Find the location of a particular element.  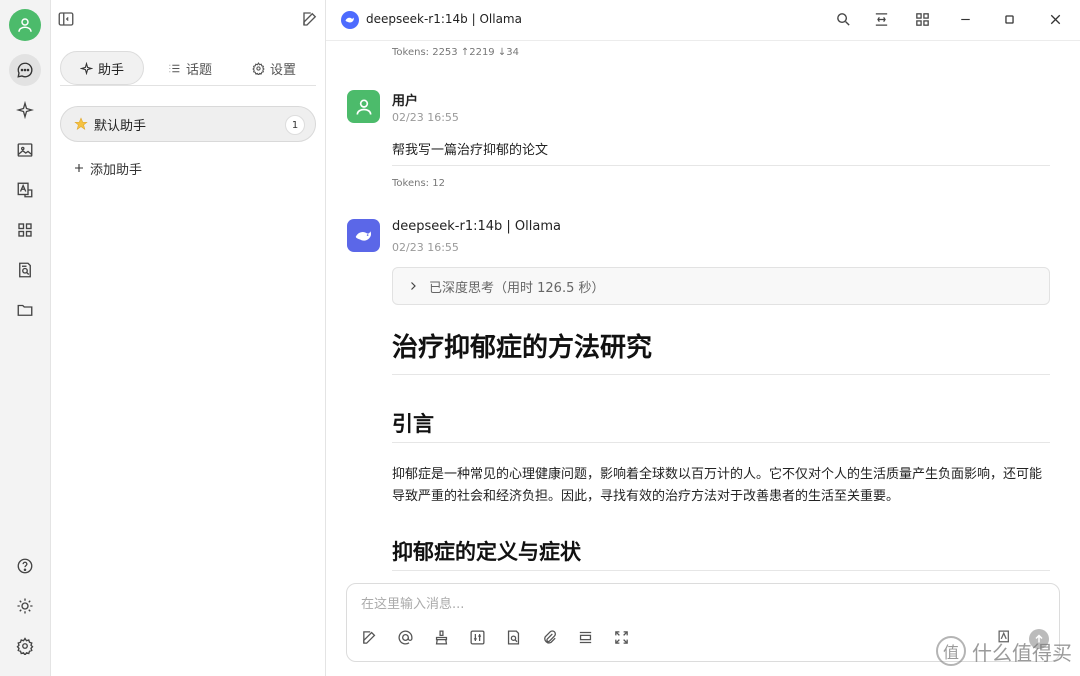

model-message-name: deepseek-r1:14b | Ollama is located at coordinates (476, 226).